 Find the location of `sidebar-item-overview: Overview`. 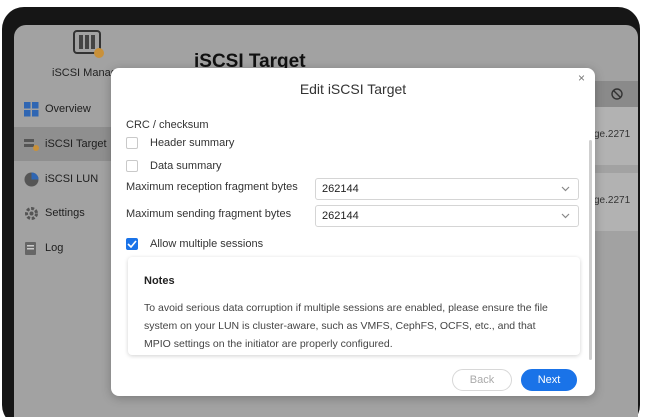

sidebar-item-overview: Overview is located at coordinates (64, 109).